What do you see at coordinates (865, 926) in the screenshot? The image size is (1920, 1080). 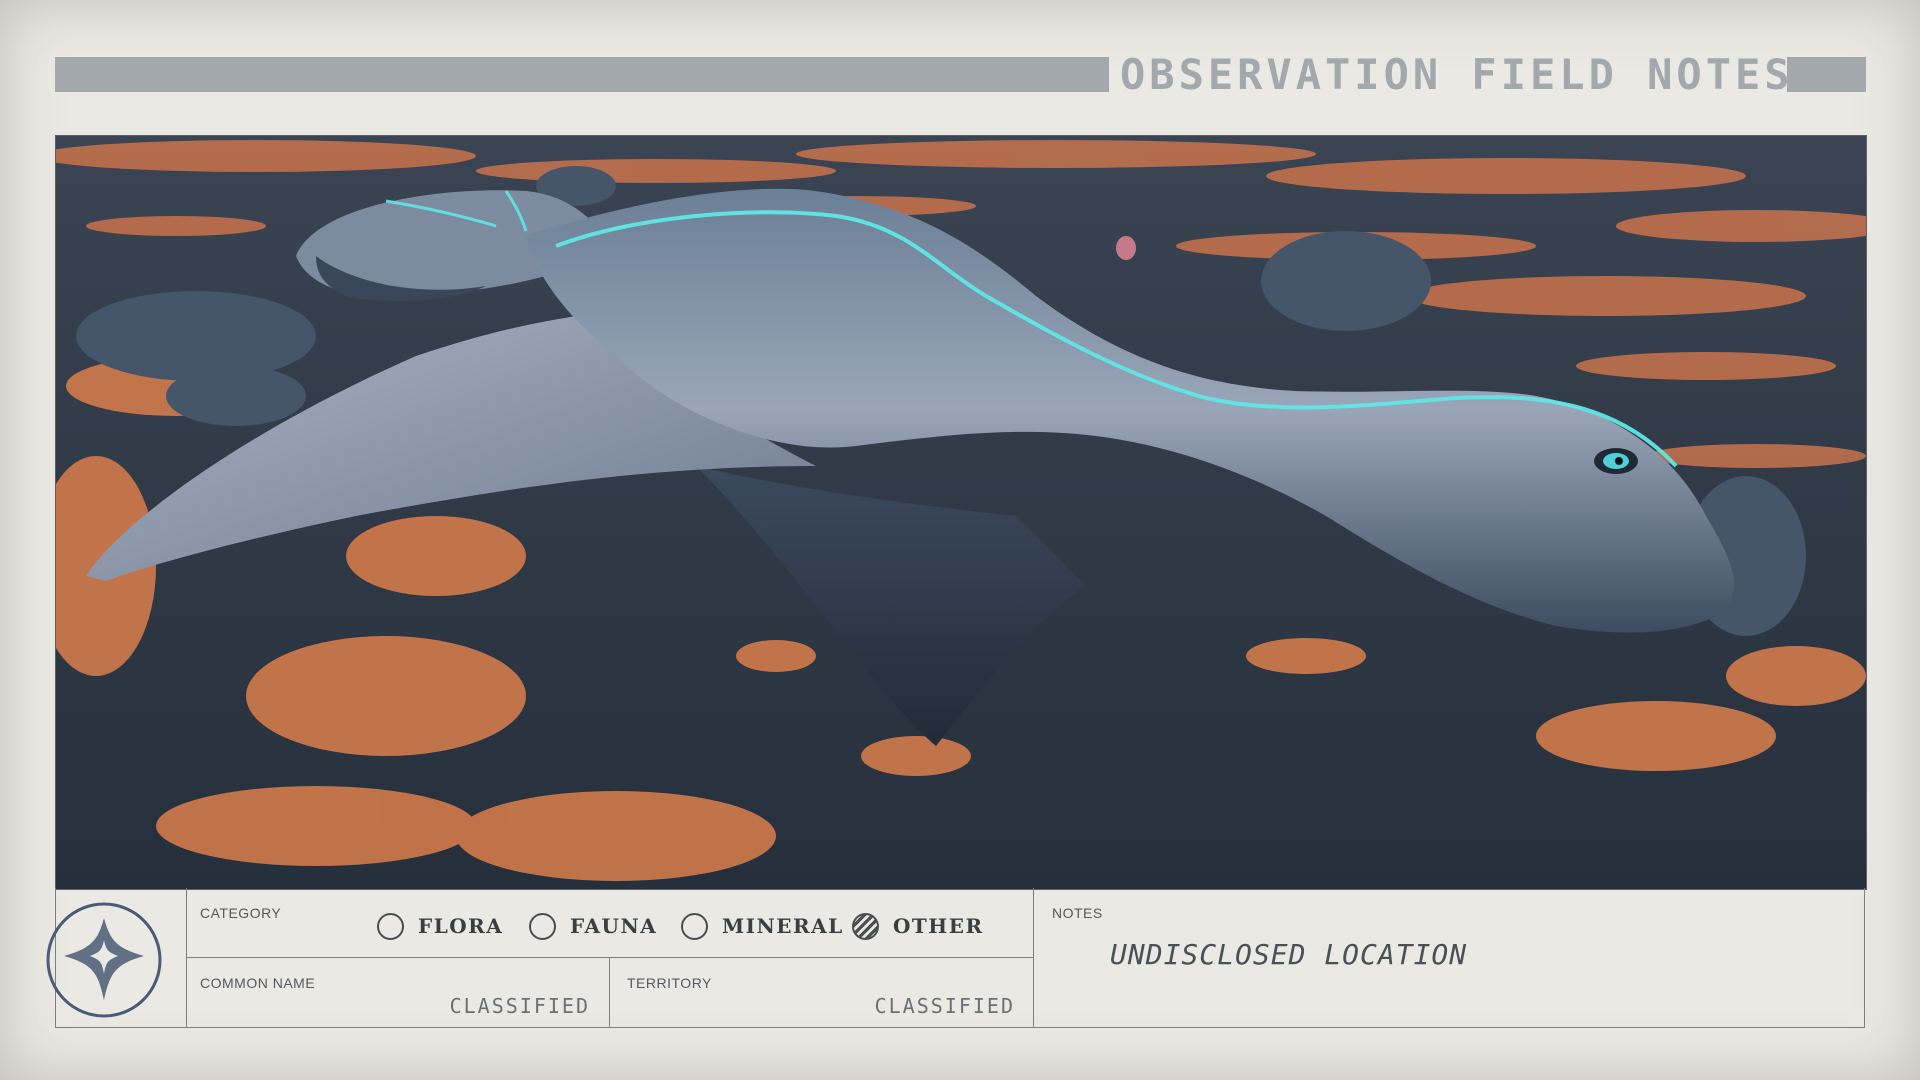 I see `radio-checked-icon` at bounding box center [865, 926].